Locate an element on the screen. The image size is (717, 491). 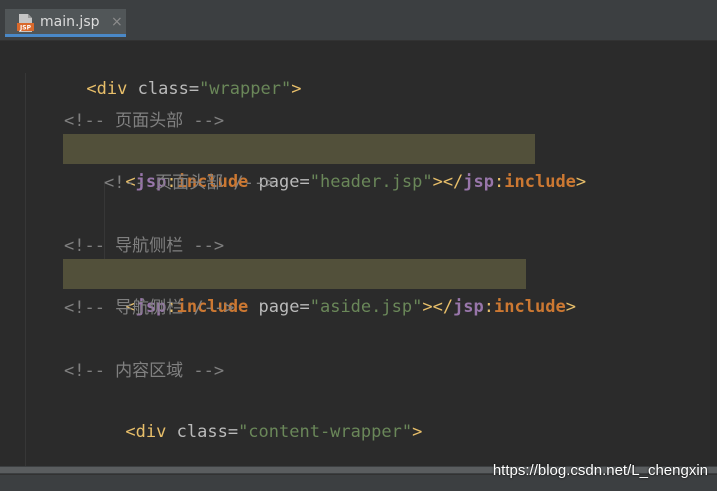
close-icon: × is located at coordinates (117, 22).